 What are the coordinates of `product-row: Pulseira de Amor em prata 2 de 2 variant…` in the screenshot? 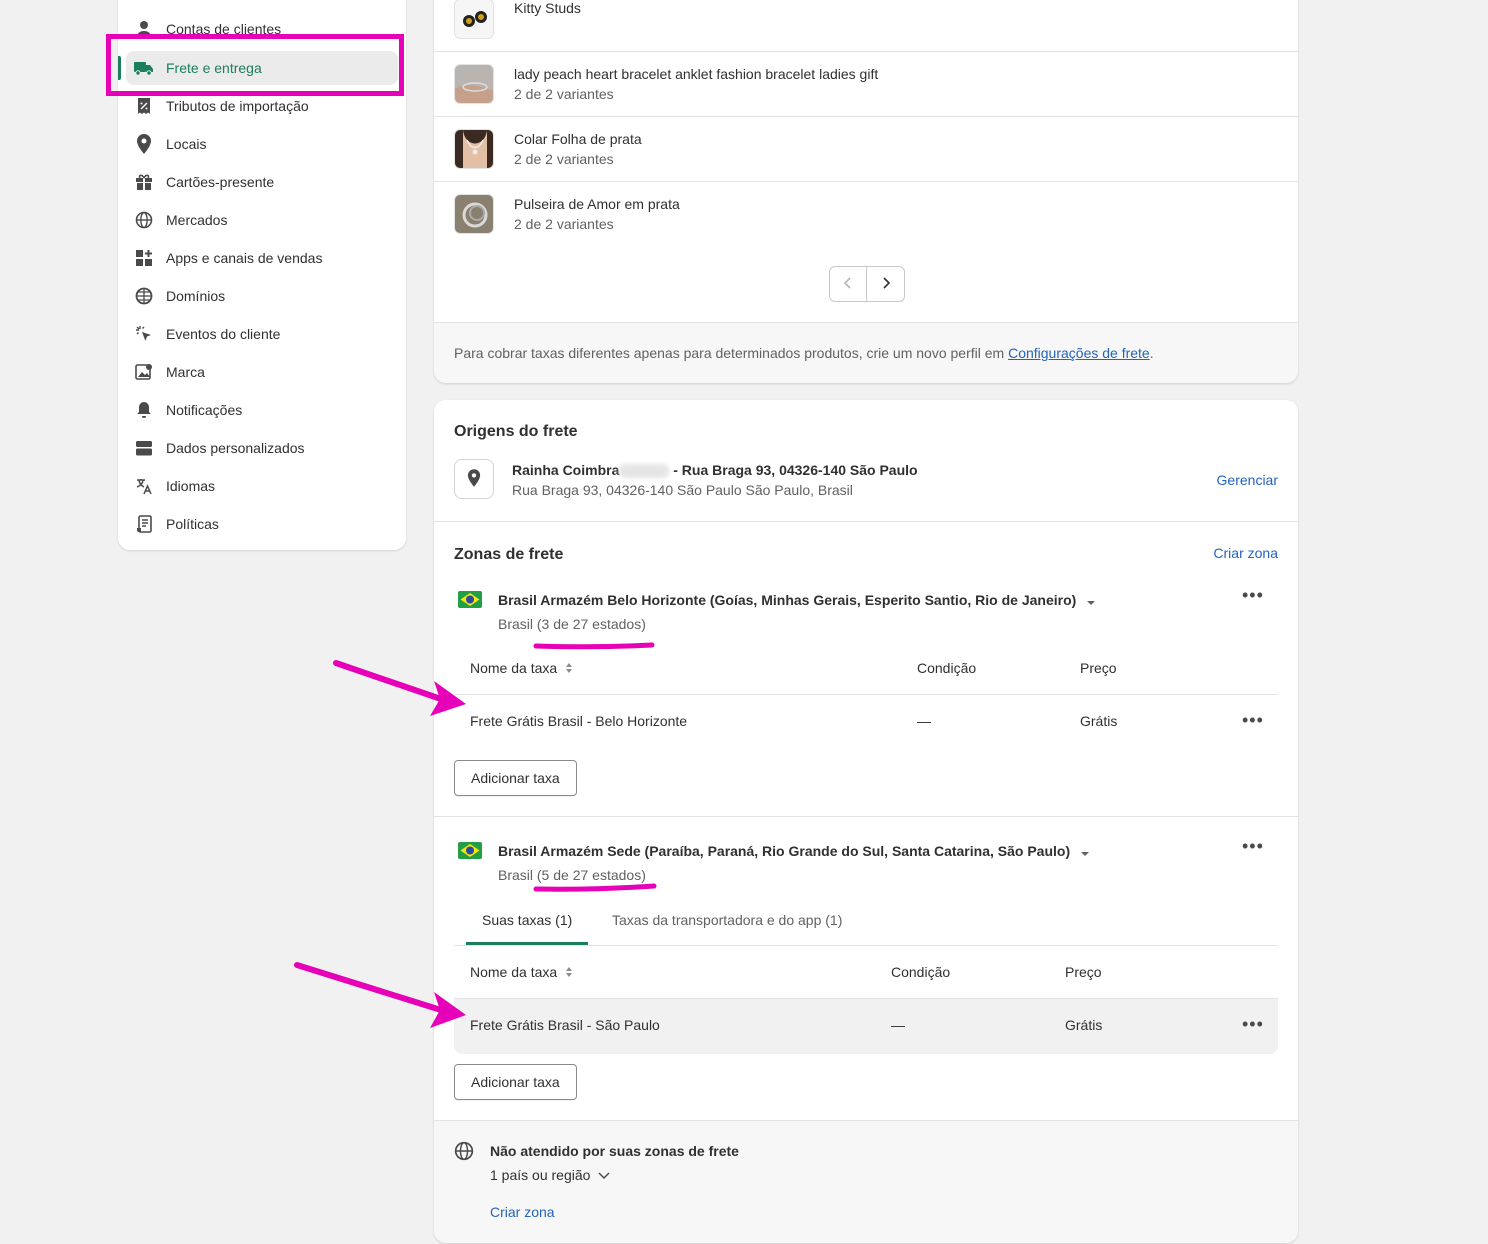 It's located at (866, 213).